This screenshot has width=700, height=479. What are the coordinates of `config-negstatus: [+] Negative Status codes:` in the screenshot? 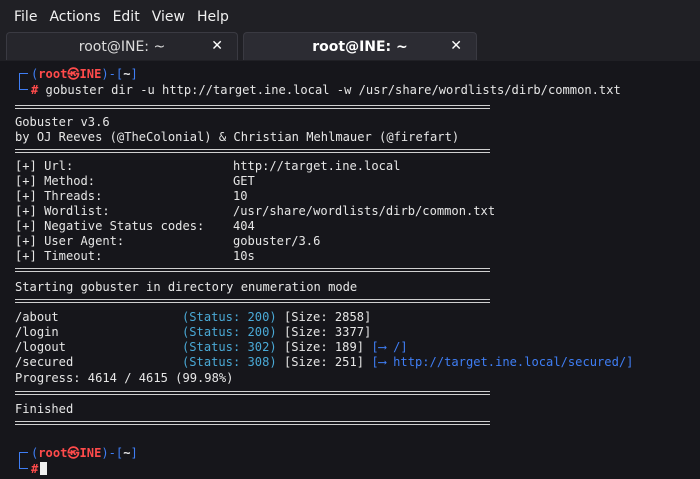 It's located at (109, 226).